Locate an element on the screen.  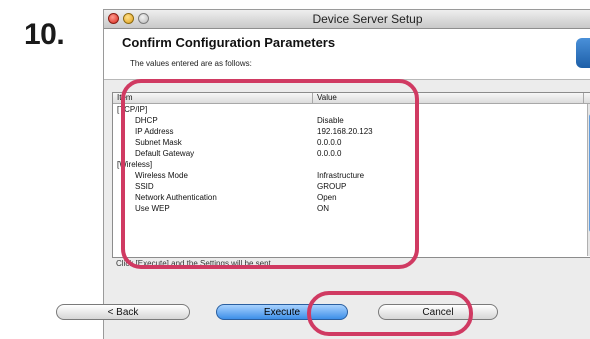
table-row: DHCP Disable is located at coordinates (351, 120).